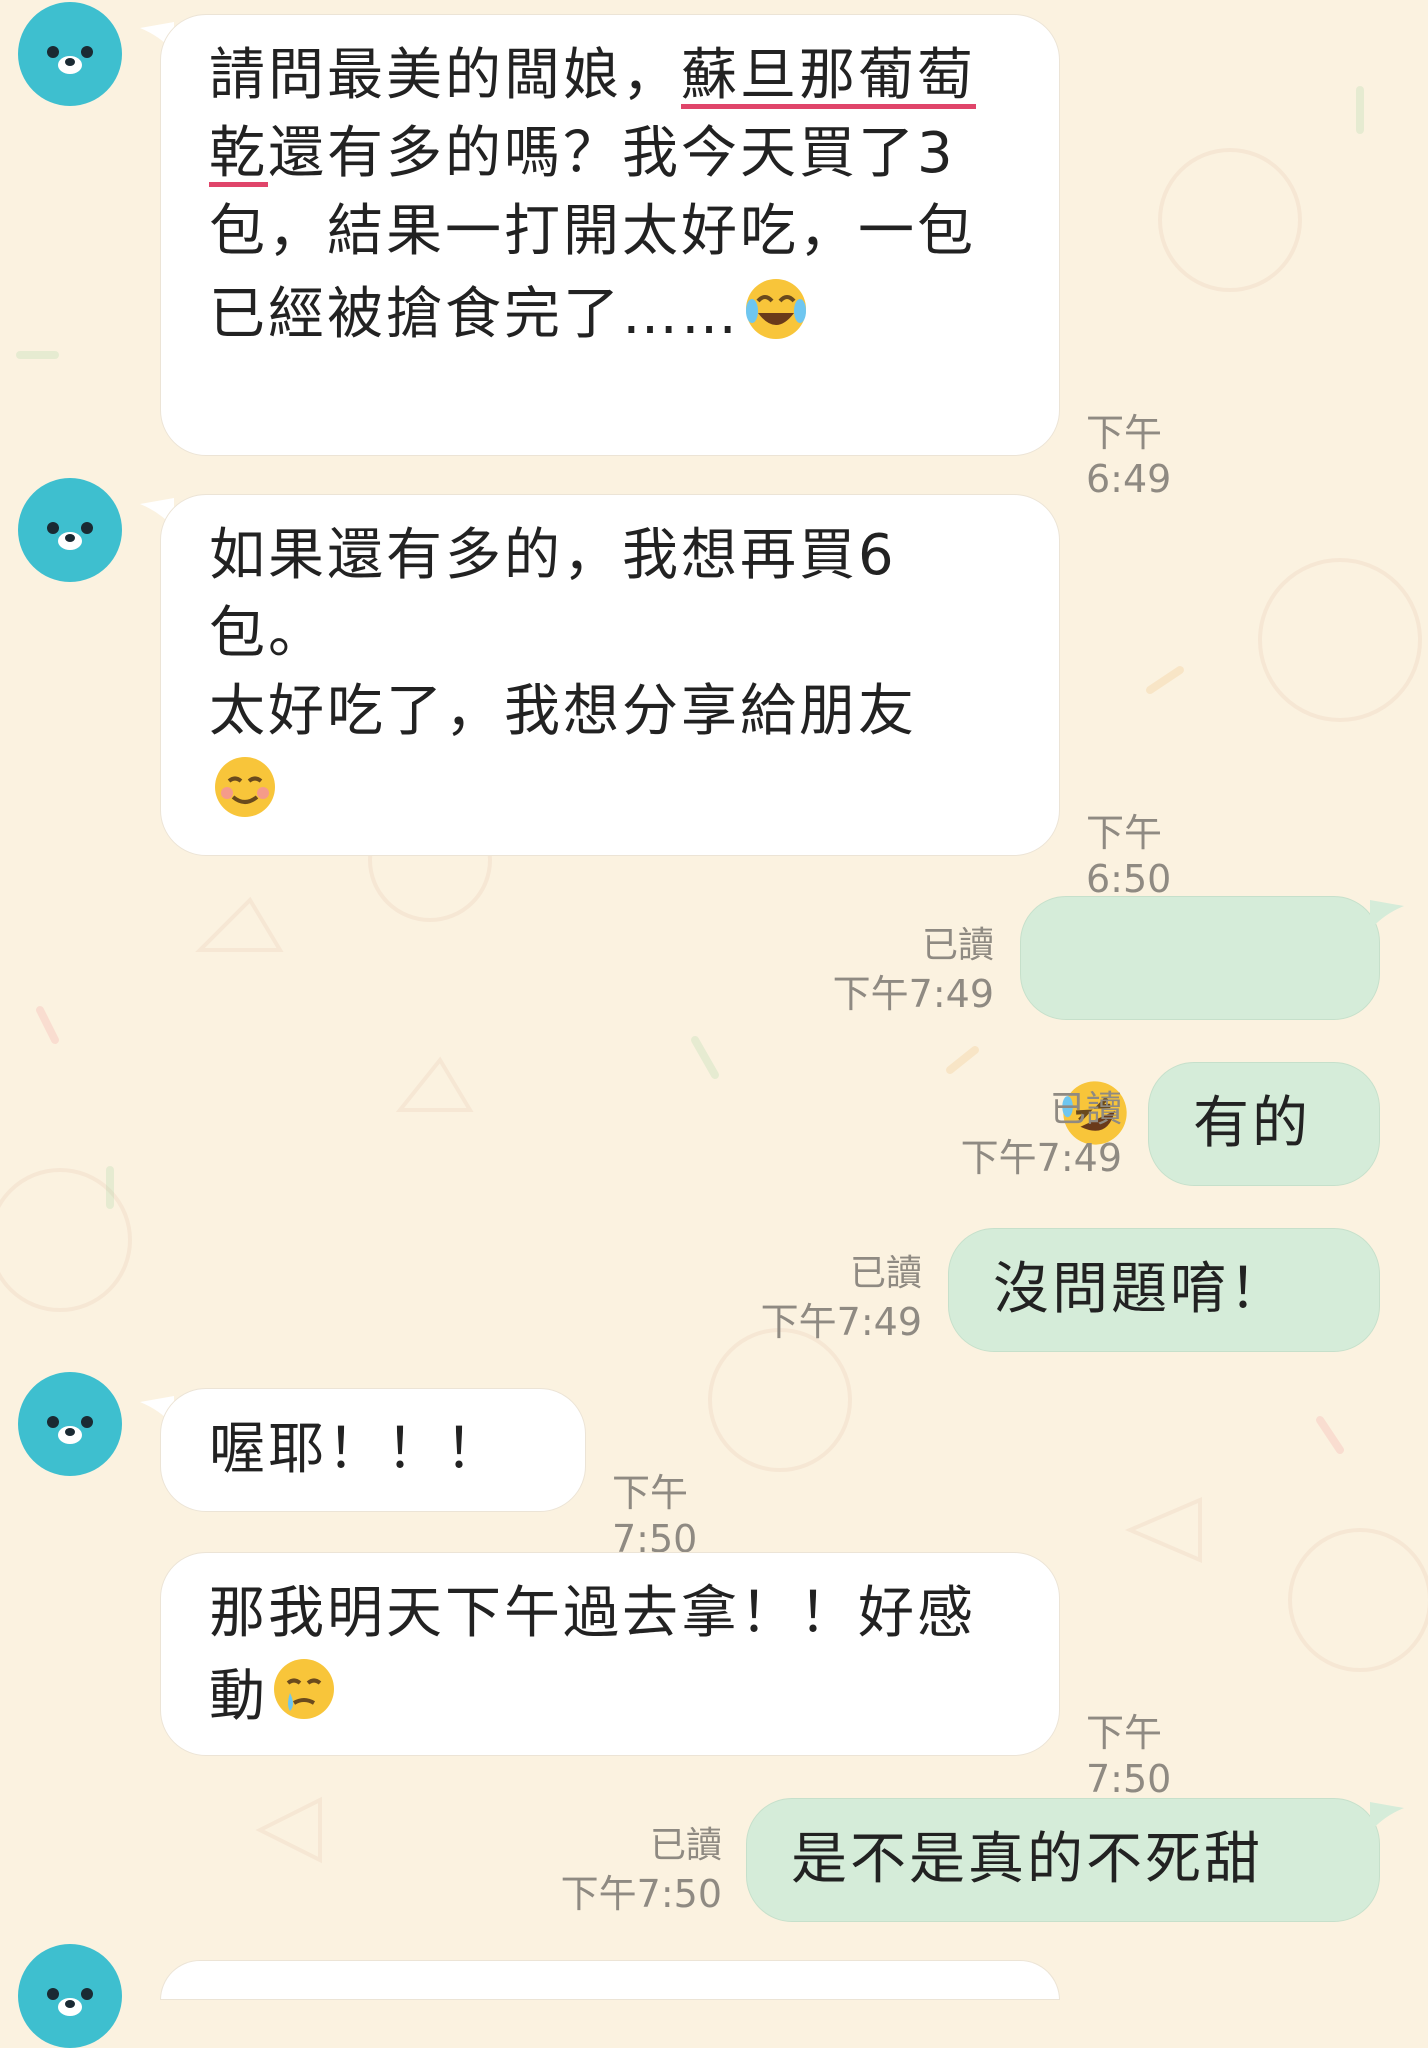 The image size is (1428, 2048). I want to click on crying-smile-emoji, so click(304, 1689).